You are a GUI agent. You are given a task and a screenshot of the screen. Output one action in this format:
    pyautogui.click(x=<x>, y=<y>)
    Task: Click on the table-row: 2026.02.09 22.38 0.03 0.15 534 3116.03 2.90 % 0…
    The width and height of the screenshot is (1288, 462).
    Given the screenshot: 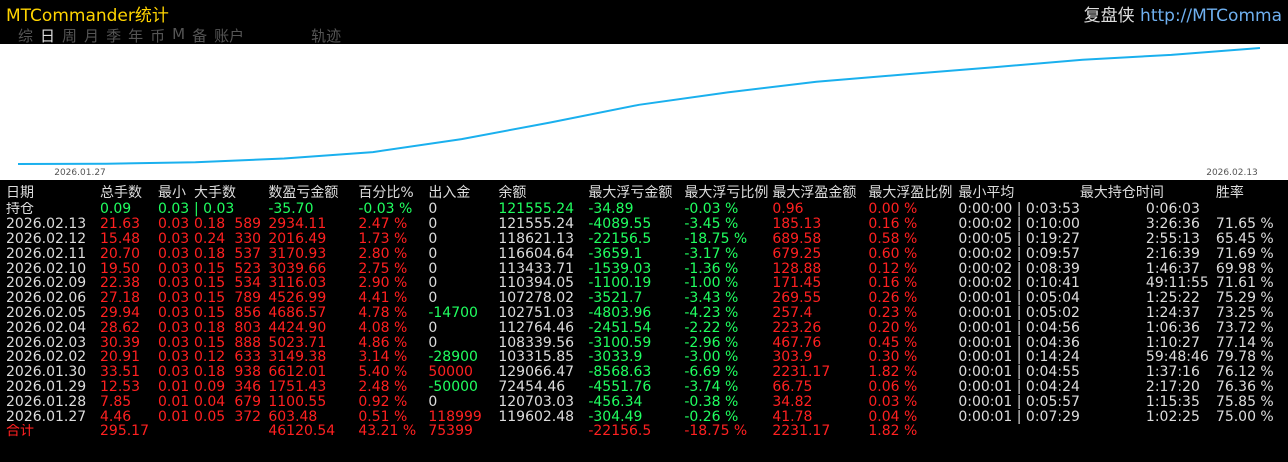 What is the action you would take?
    pyautogui.click(x=646, y=283)
    